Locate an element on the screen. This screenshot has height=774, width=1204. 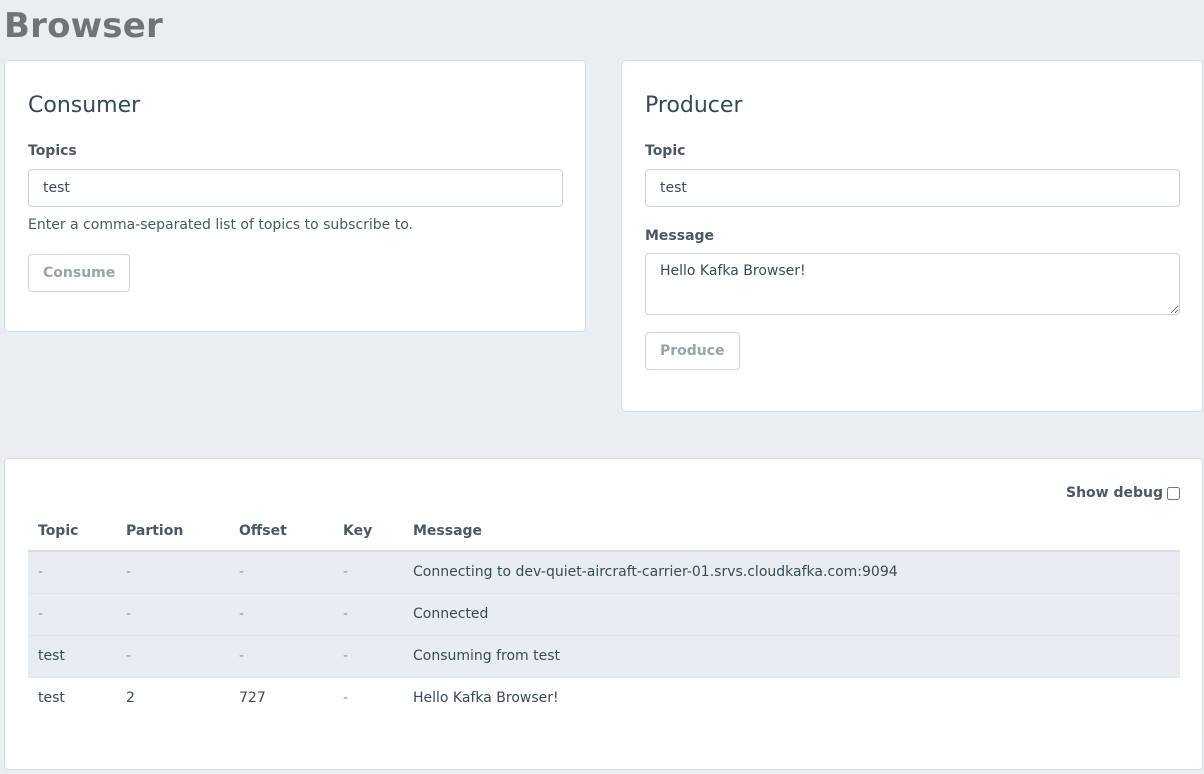
message-label: Message is located at coordinates (680, 236).